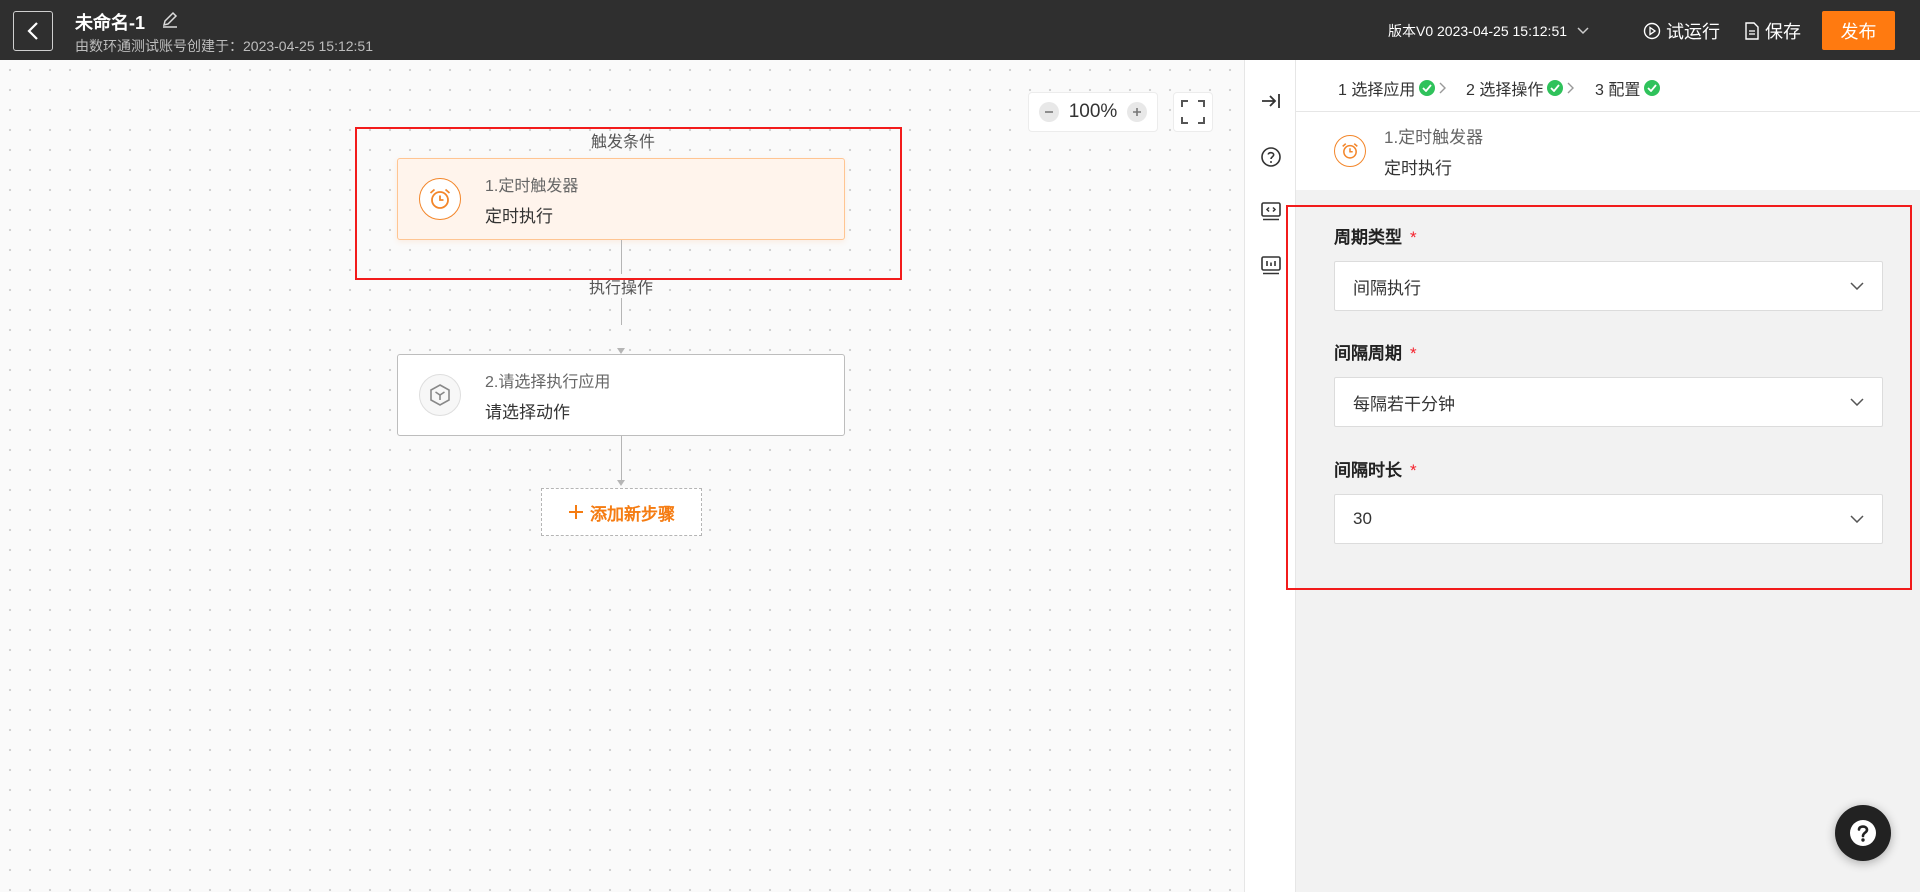  I want to click on fullscreen-button, so click(1193, 112).